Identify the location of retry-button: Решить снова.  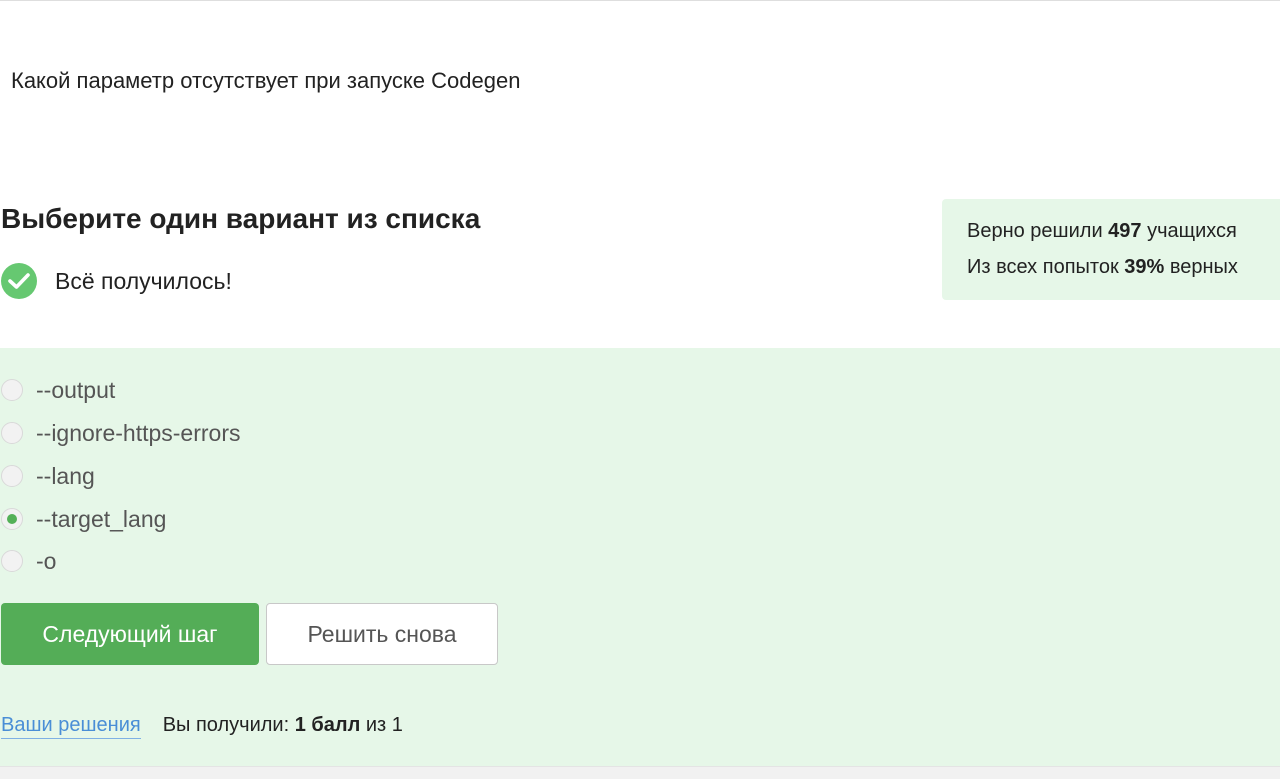
(382, 634).